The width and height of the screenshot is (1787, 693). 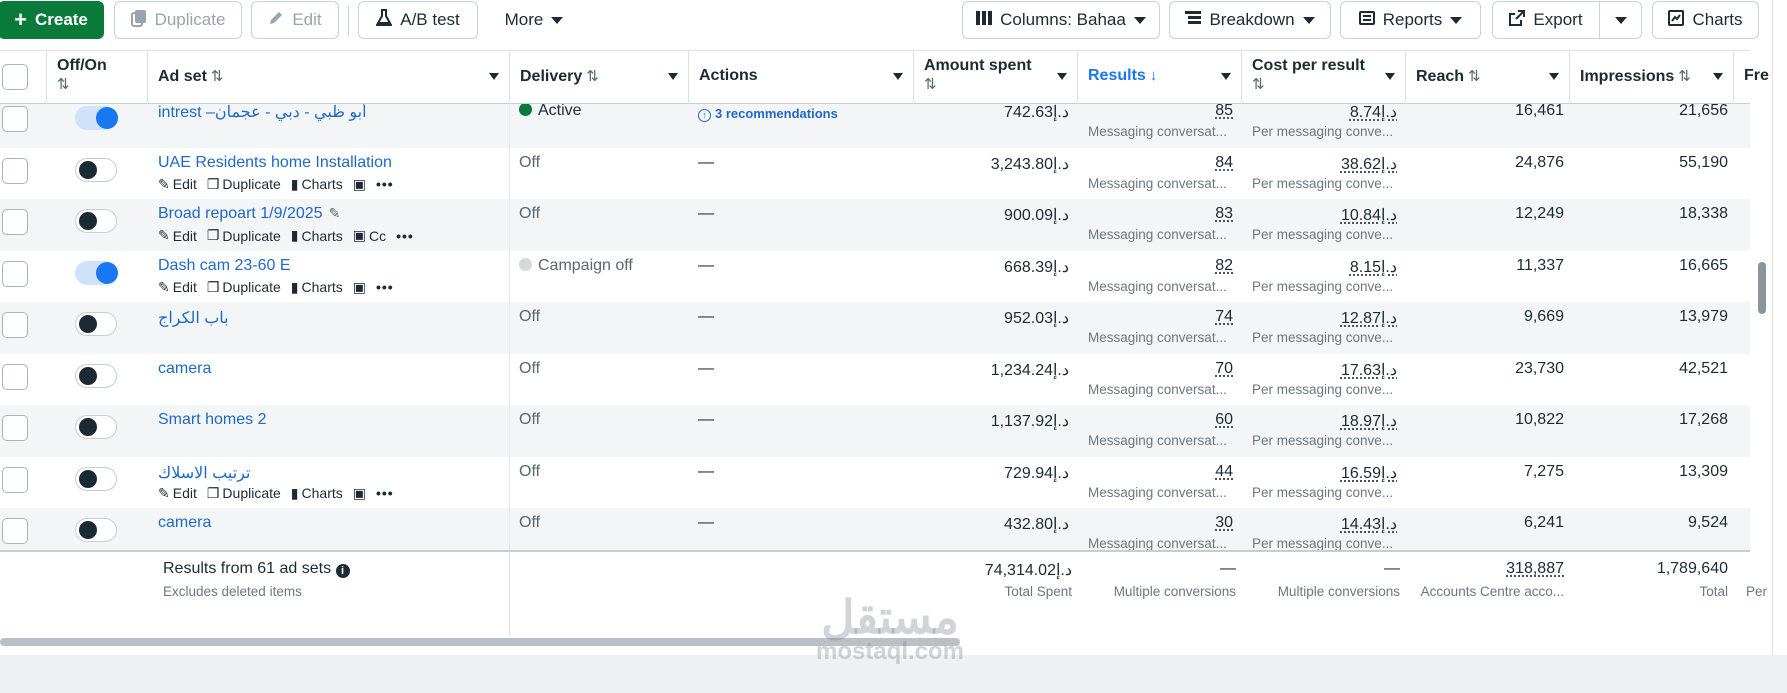 I want to click on cost-per-result-value: 10.84د.إ, so click(x=1319, y=215).